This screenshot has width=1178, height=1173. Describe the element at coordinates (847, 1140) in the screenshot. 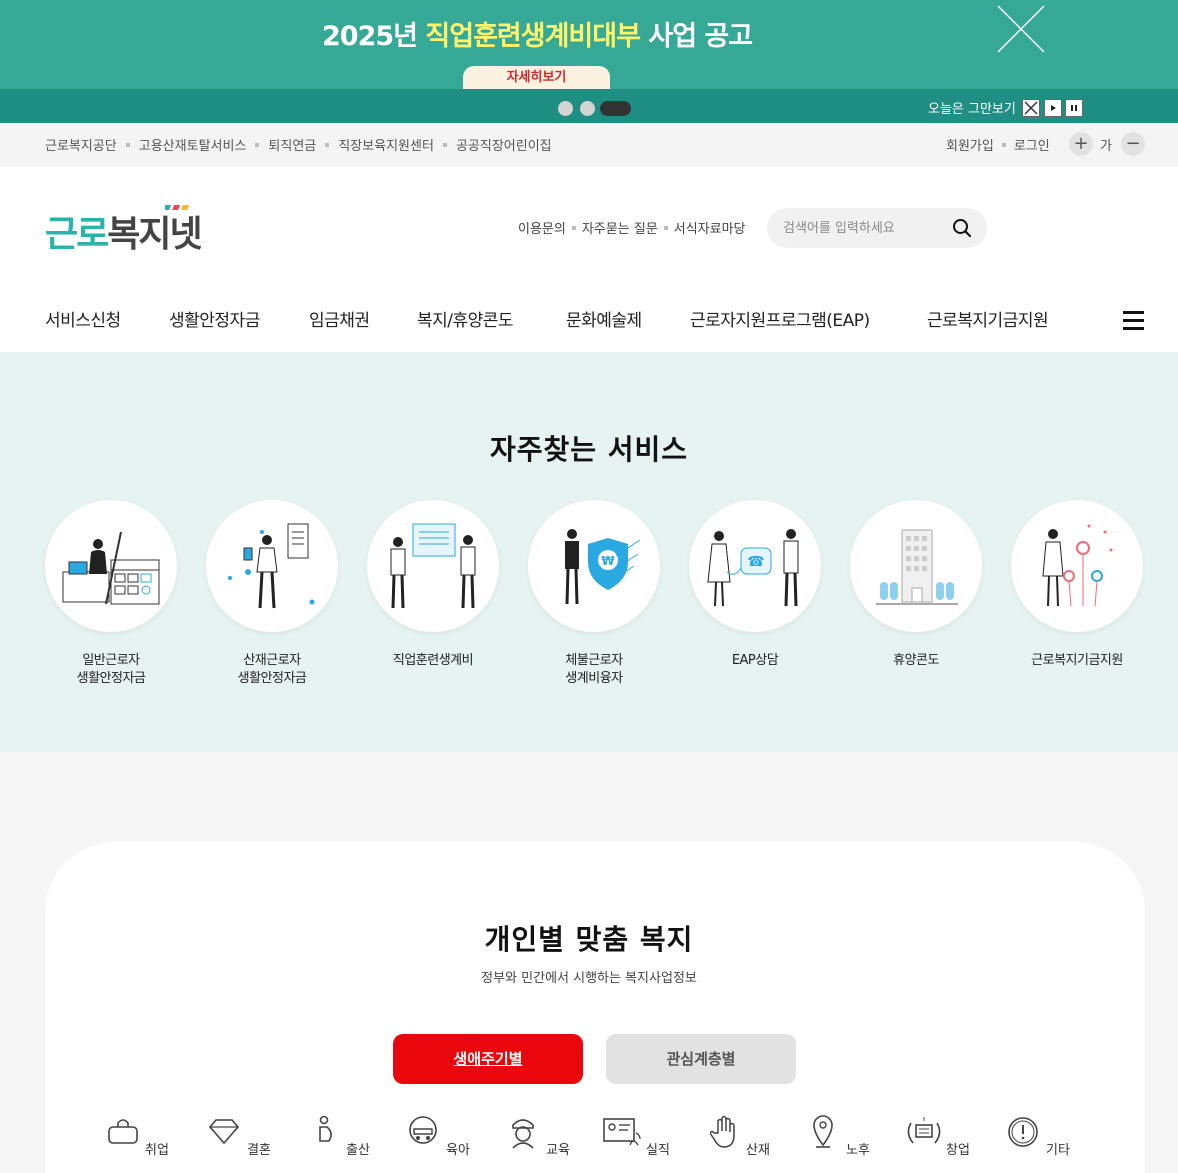

I see `category-old-age: 노후` at that location.